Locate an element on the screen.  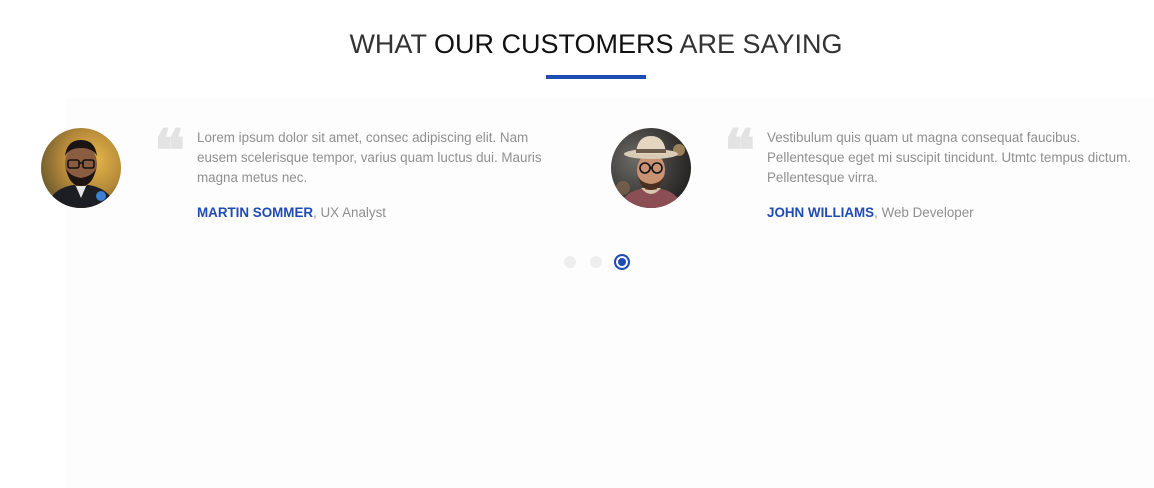
carousel-dot-3-active is located at coordinates (622, 262).